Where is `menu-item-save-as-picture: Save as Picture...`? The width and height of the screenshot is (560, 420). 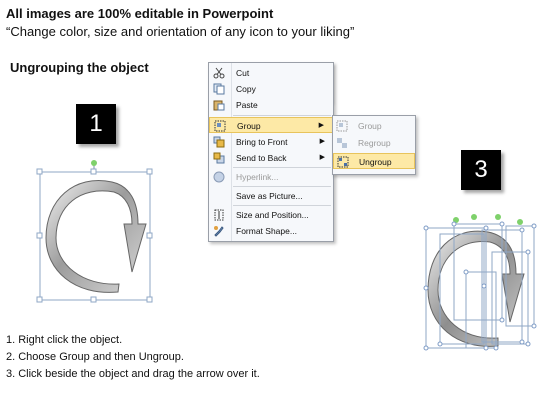 menu-item-save-as-picture: Save as Picture... is located at coordinates (271, 196).